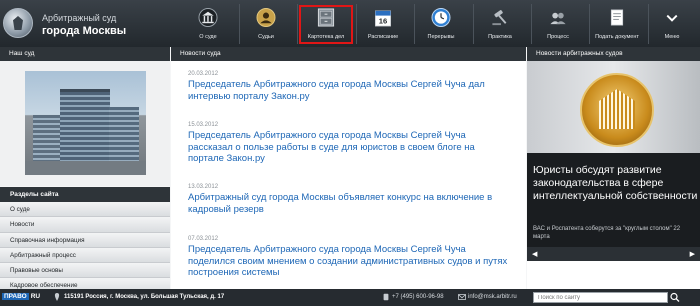 Image resolution: width=700 pixels, height=306 pixels. What do you see at coordinates (617, 17) in the screenshot?
I see `submit-document-icon` at bounding box center [617, 17].